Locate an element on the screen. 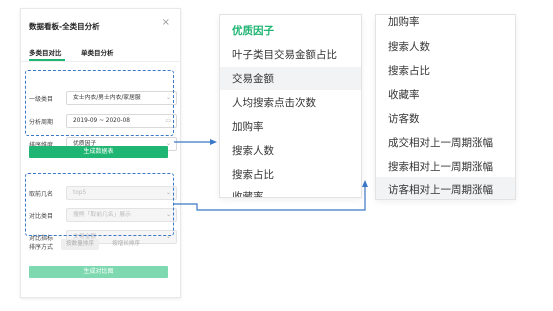 Image resolution: width=553 pixels, height=311 pixels. dropdown-option: 人均搜索点击次数 is located at coordinates (290, 105).